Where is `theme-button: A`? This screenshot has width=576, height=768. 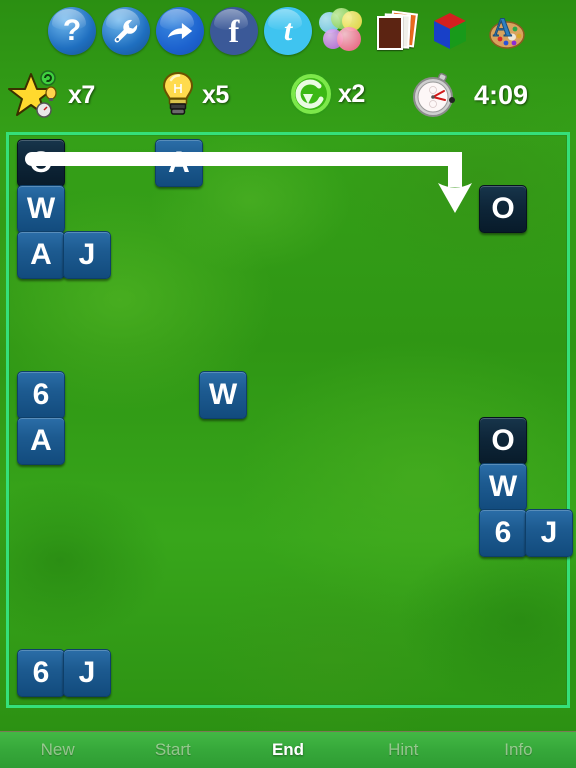 theme-button: A is located at coordinates (504, 31).